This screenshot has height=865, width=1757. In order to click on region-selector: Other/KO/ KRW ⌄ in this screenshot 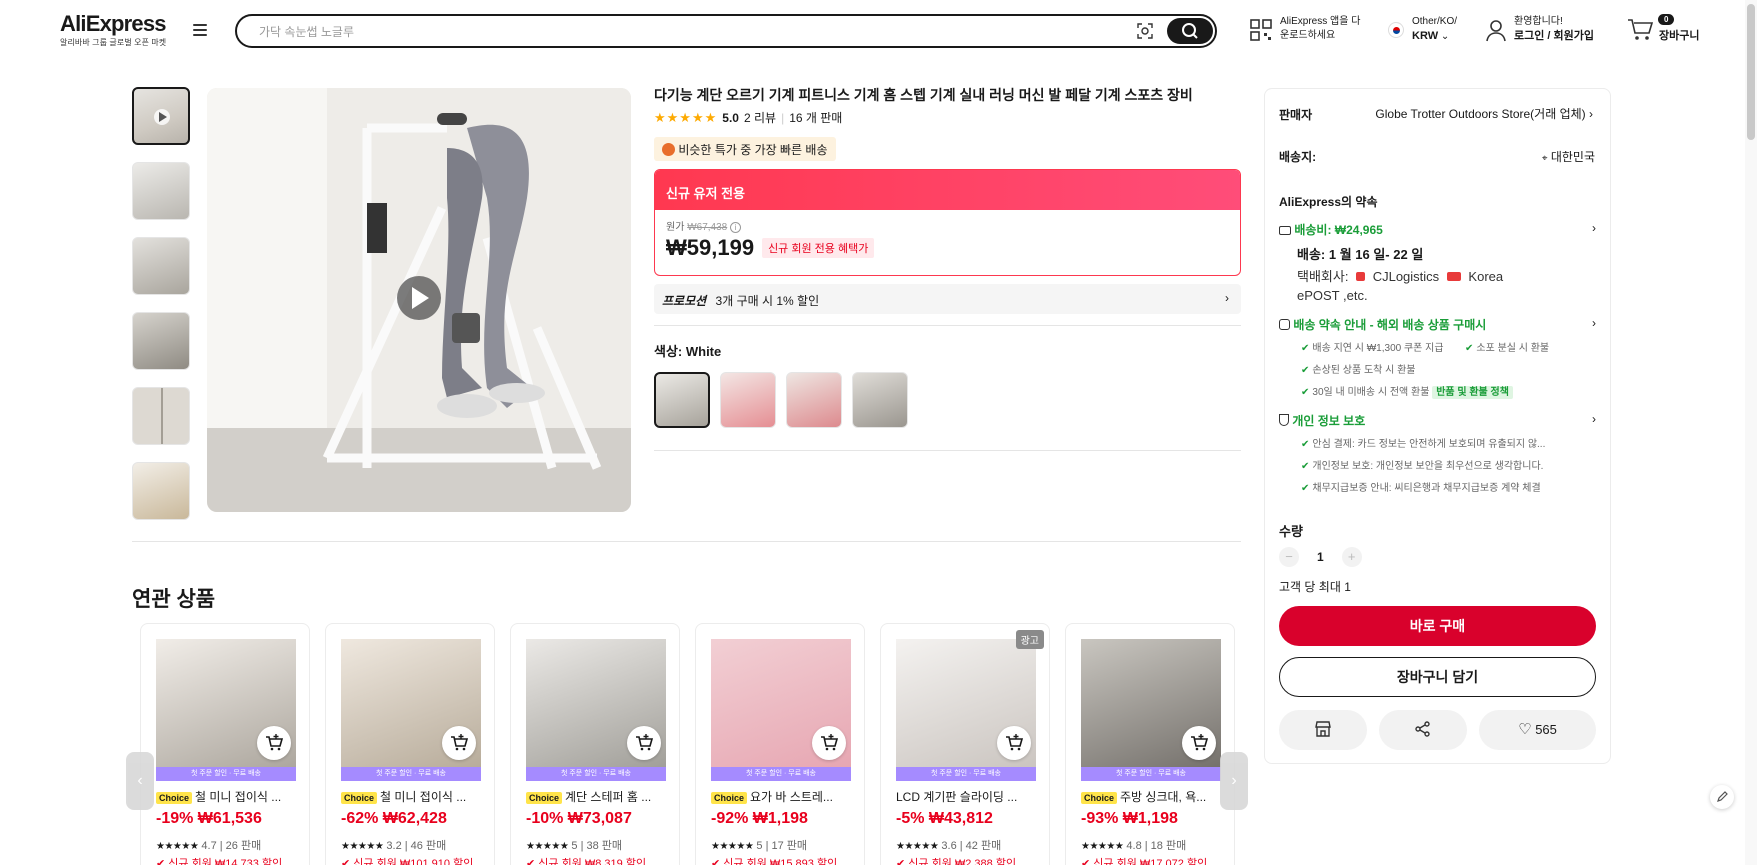, I will do `click(1434, 29)`.